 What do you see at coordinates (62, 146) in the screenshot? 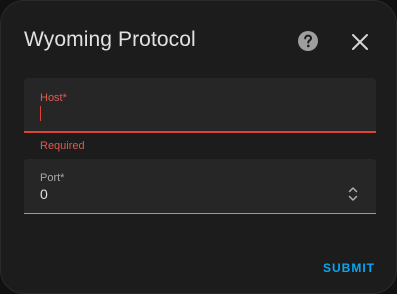
I see `host-error-text: Required` at bounding box center [62, 146].